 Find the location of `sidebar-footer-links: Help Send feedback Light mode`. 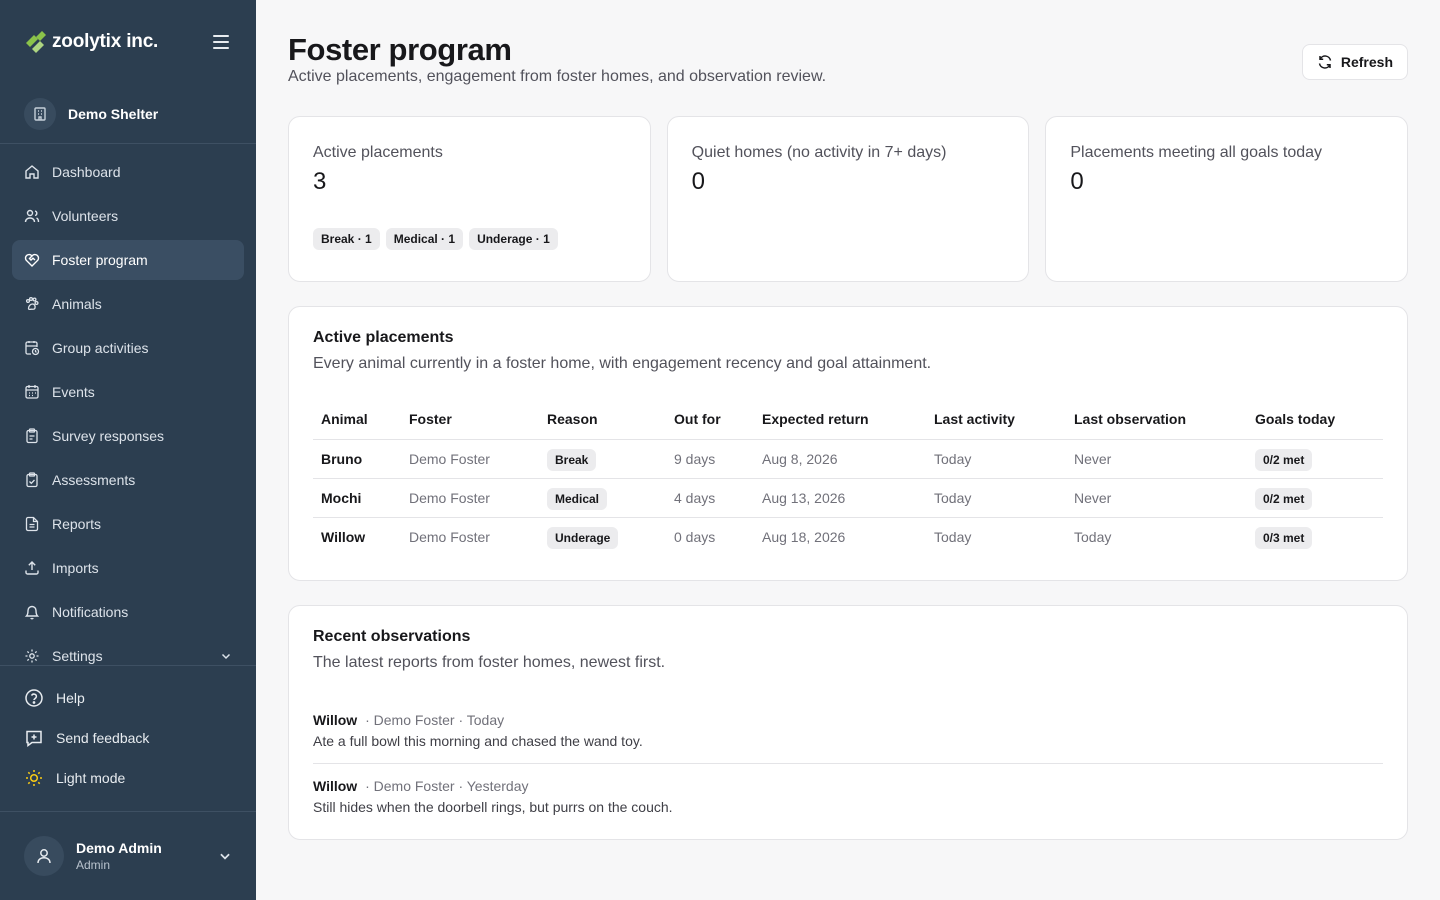

sidebar-footer-links: Help Send feedback Light mode is located at coordinates (128, 738).